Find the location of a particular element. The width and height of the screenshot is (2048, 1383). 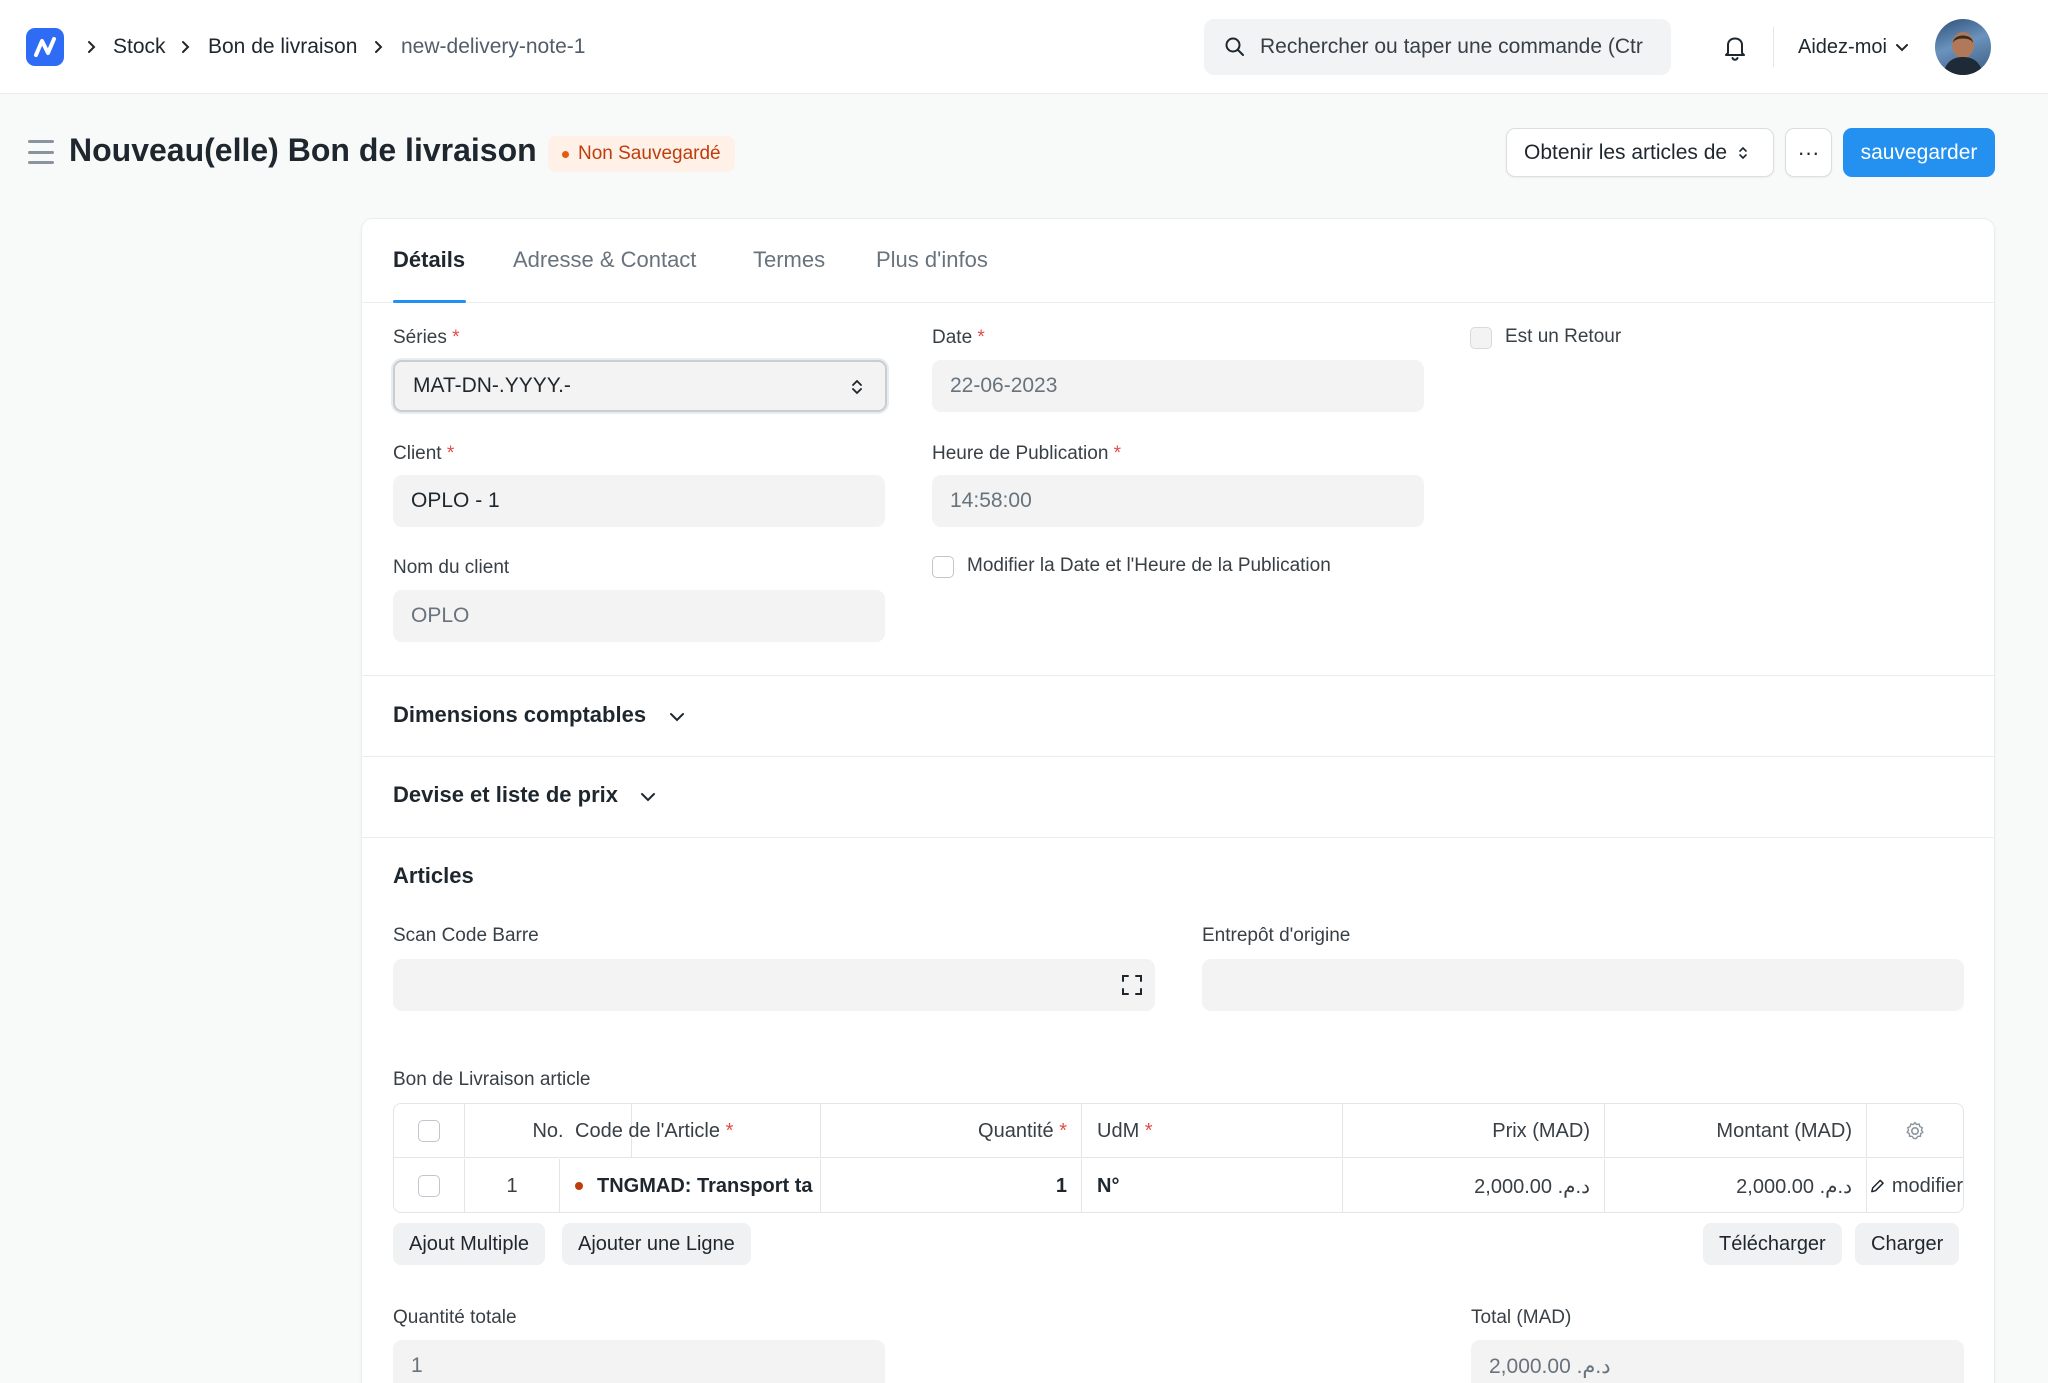

user-photo is located at coordinates (1963, 53).